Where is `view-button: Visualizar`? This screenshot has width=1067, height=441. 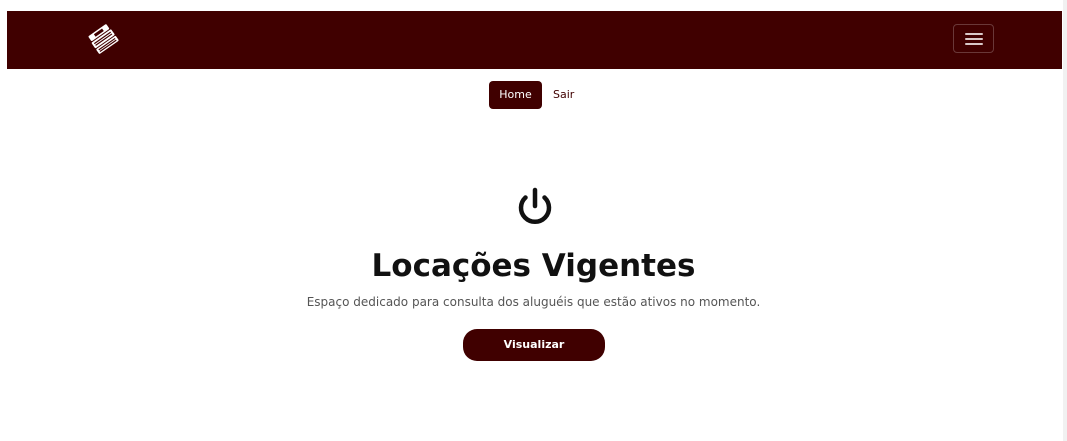 view-button: Visualizar is located at coordinates (534, 345).